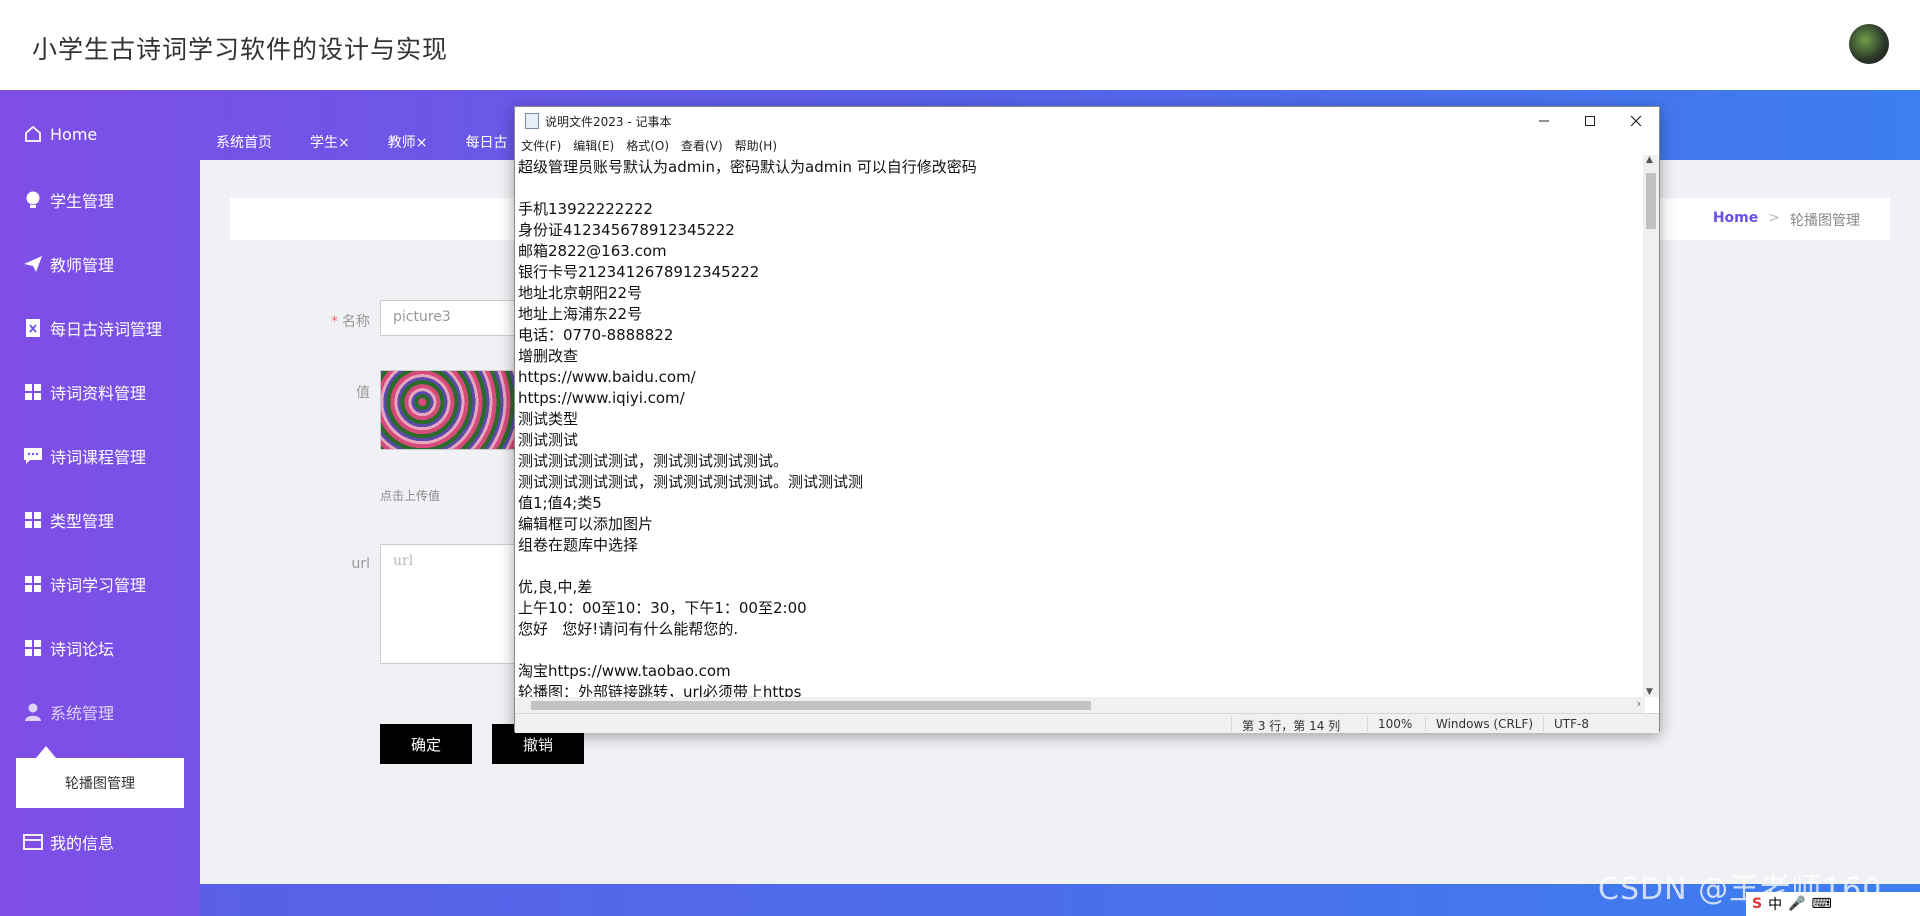 This screenshot has width=1920, height=916. What do you see at coordinates (1080, 419) in the screenshot?
I see `text-line: 测试类型` at bounding box center [1080, 419].